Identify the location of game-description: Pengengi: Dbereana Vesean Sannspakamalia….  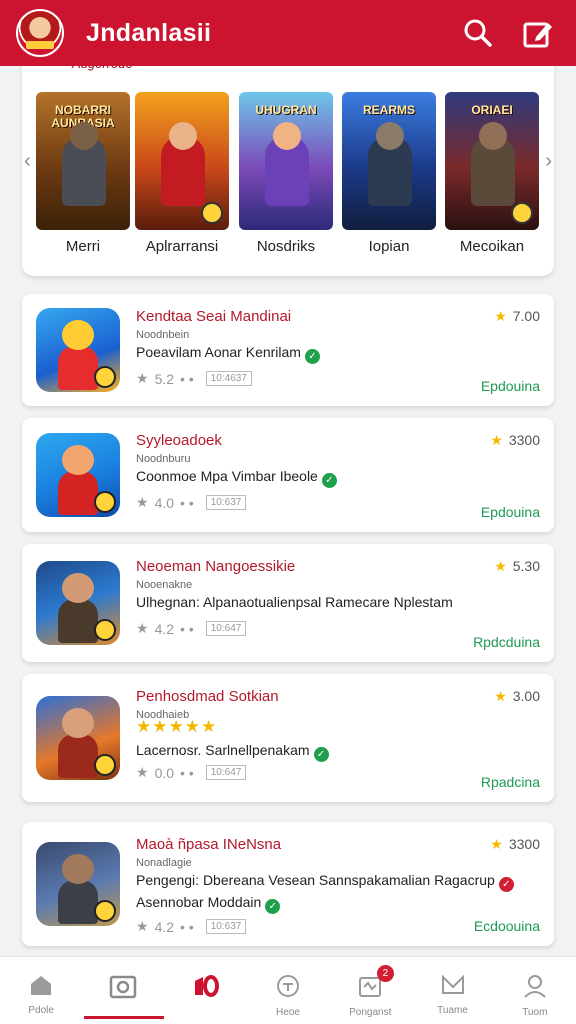
(325, 882).